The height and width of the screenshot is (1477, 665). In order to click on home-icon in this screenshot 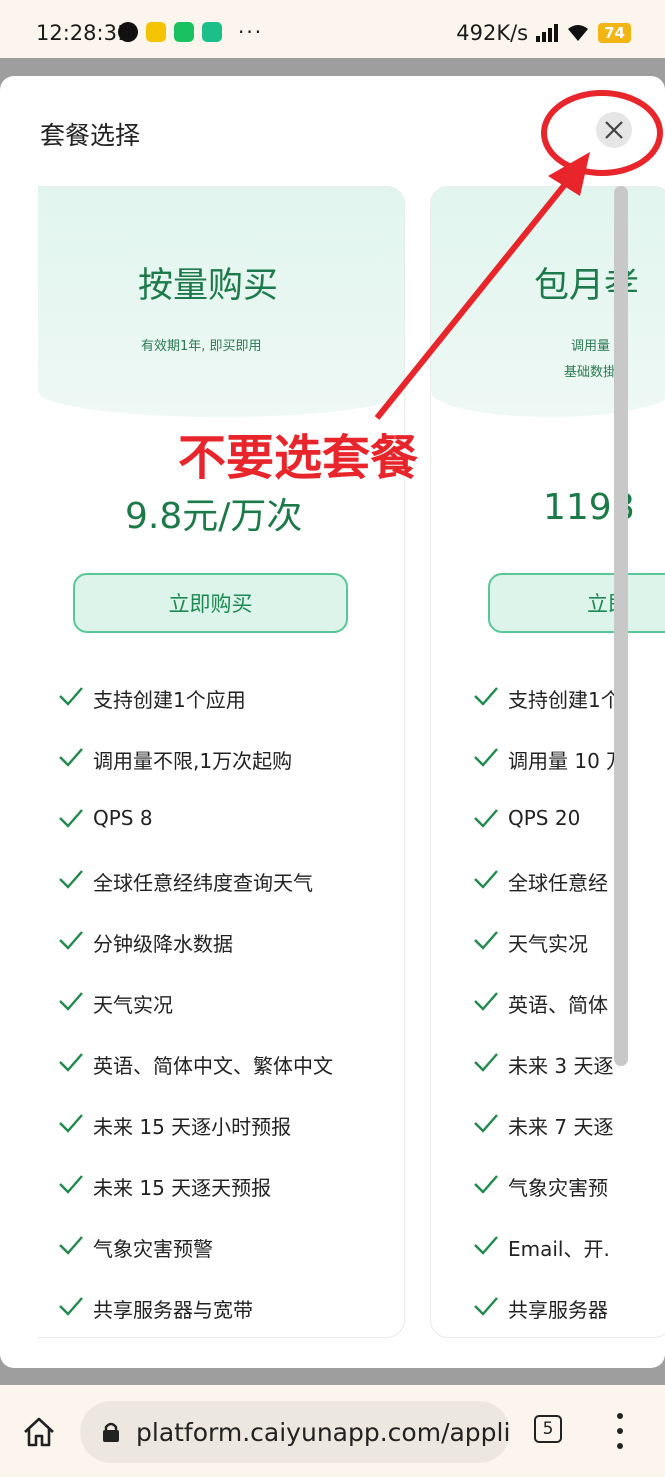, I will do `click(39, 1432)`.